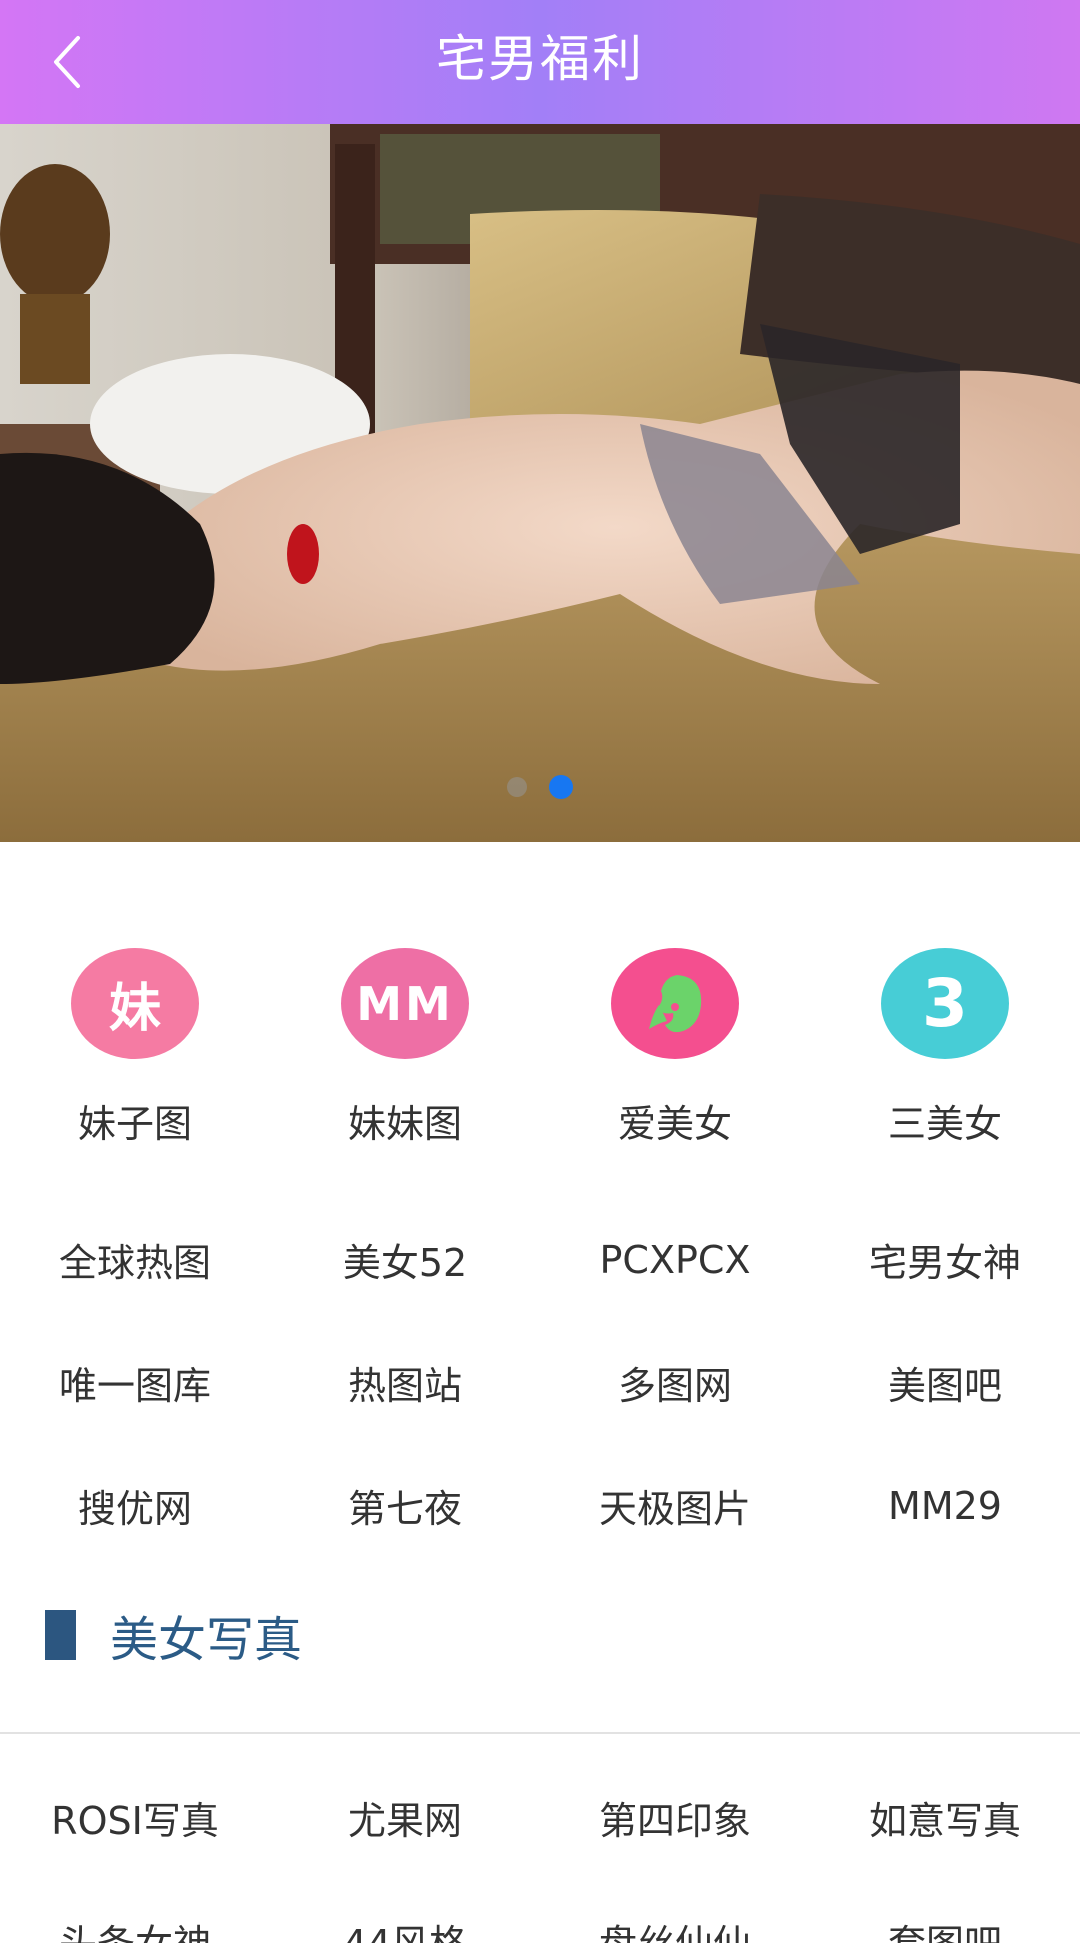  I want to click on site-meimeitu: MM 妹妹图, so click(405, 1048).